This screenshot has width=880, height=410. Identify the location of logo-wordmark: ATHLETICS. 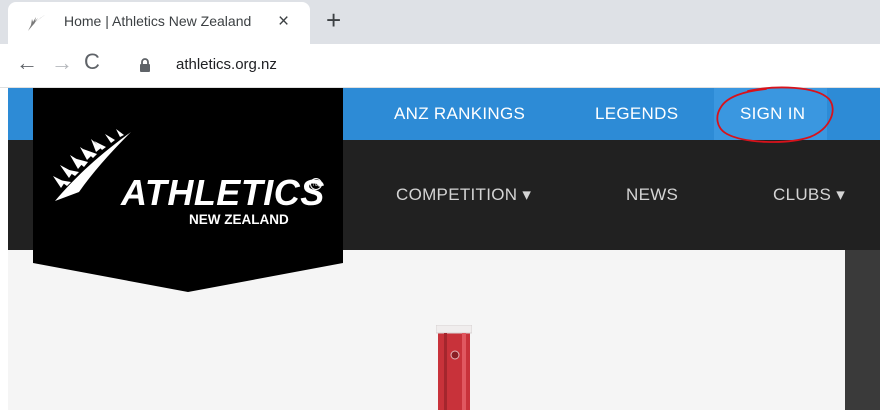
(222, 192).